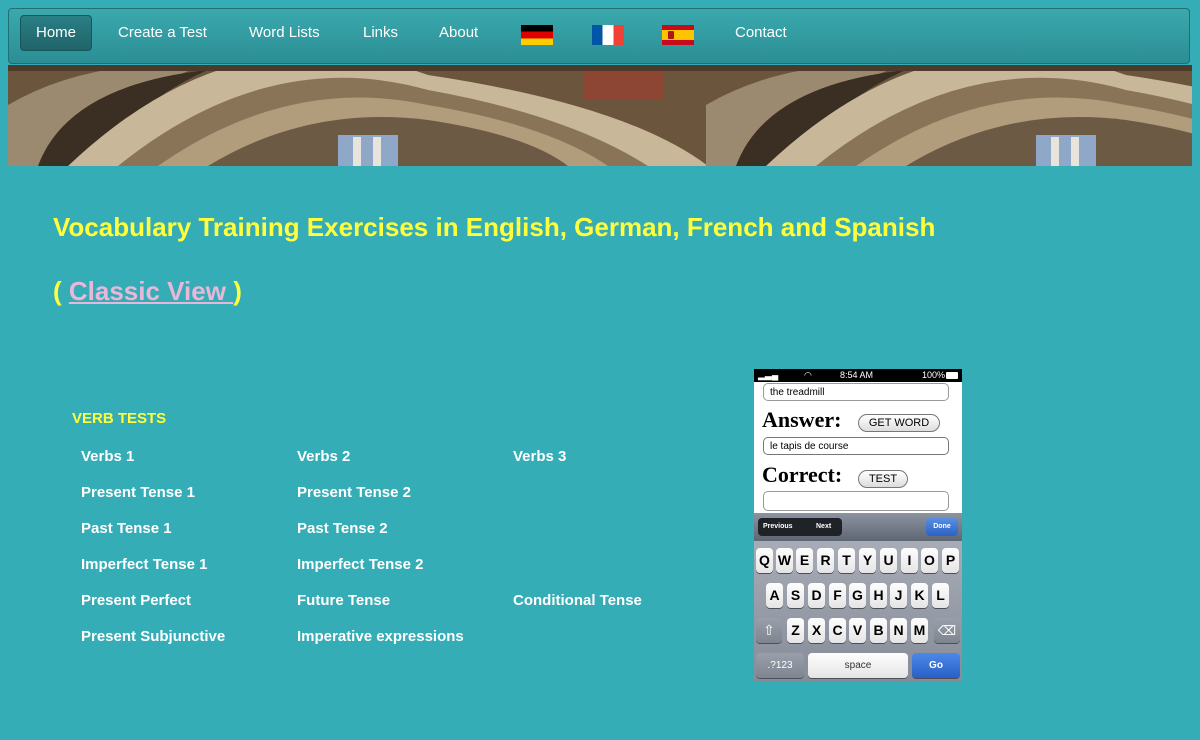 This screenshot has height=740, width=1200. What do you see at coordinates (804, 560) in the screenshot?
I see `key-e: E` at bounding box center [804, 560].